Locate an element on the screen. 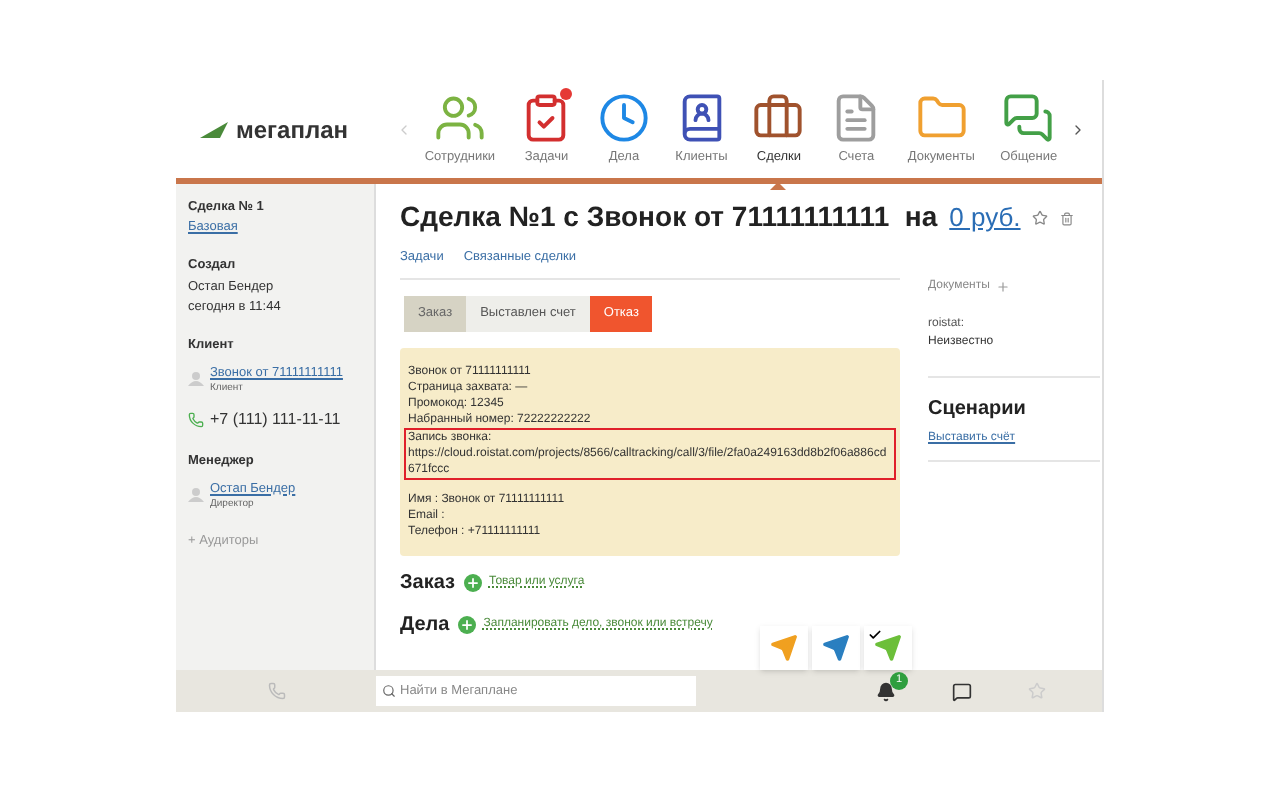  trash-icon is located at coordinates (1067, 219).